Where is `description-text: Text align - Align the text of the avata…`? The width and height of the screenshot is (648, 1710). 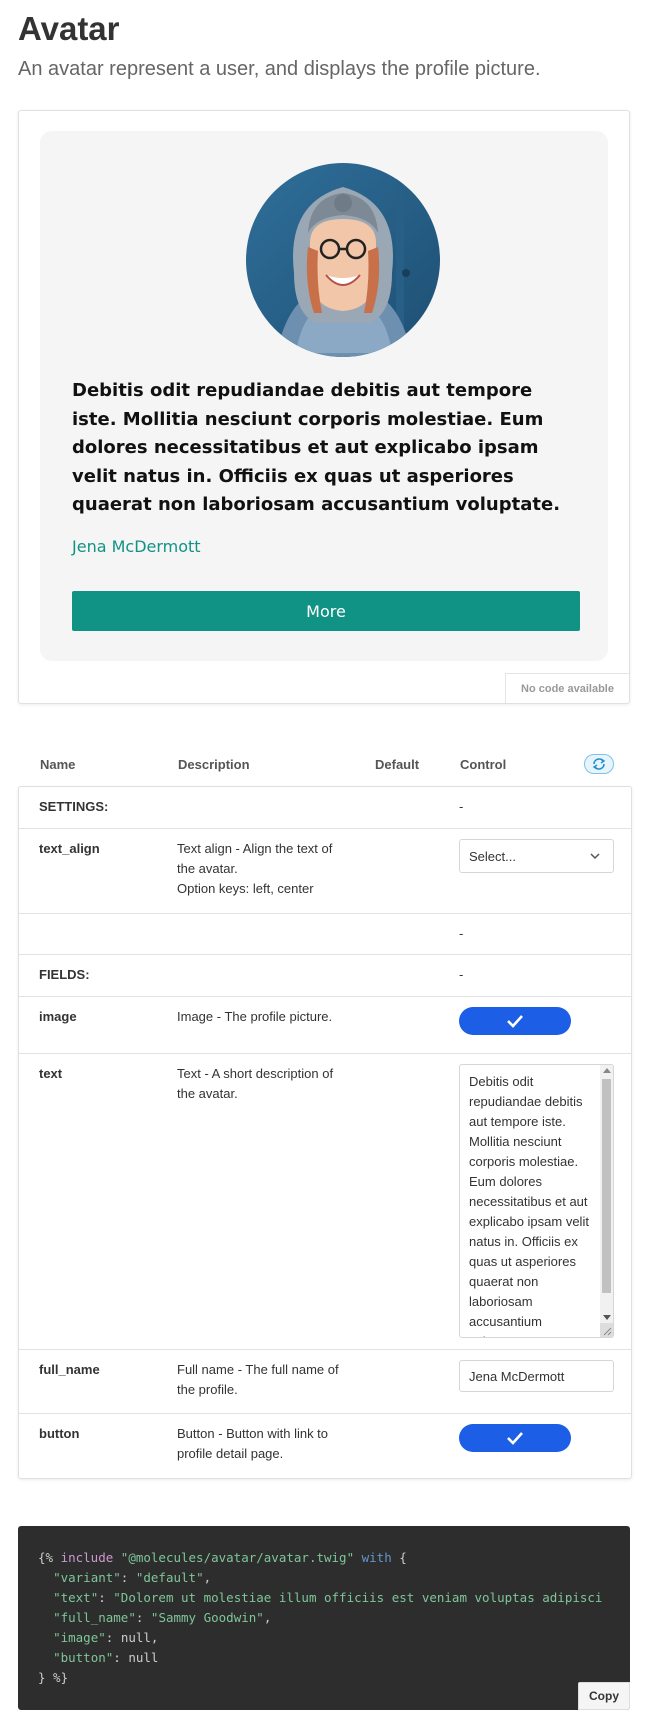 description-text: Text align - Align the text of the avata… is located at coordinates (255, 858).